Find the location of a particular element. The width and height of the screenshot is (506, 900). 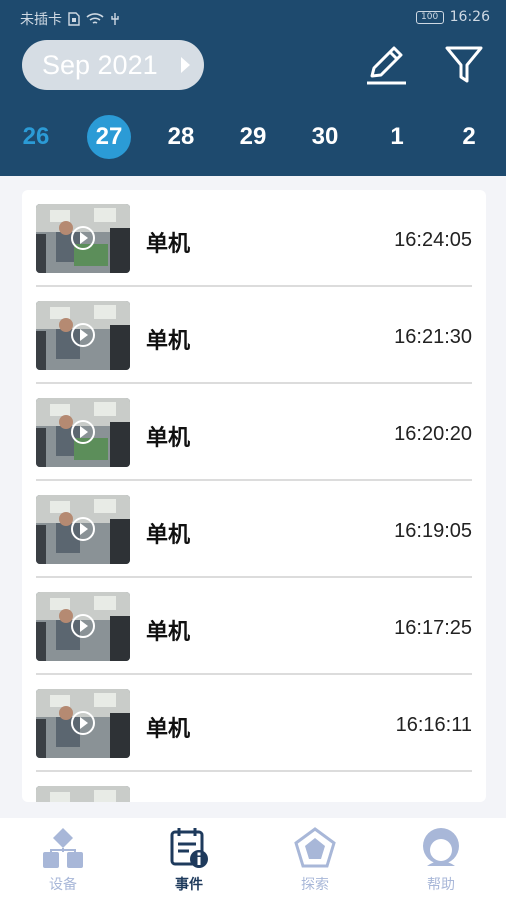

help-person-icon is located at coordinates (441, 847).